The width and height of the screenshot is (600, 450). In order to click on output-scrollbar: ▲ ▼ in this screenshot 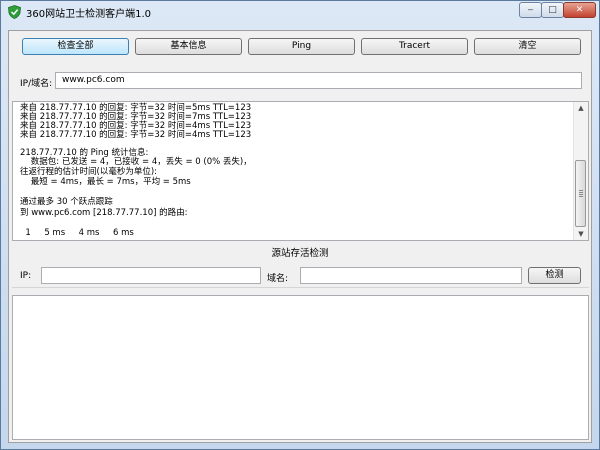, I will do `click(580, 171)`.